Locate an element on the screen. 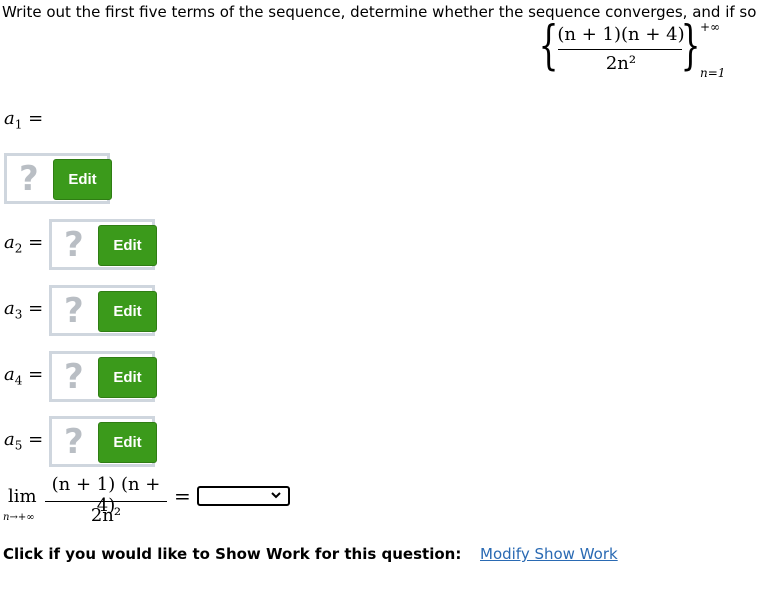 This screenshot has height=590, width=766. limit-fraction-bar is located at coordinates (106, 501).